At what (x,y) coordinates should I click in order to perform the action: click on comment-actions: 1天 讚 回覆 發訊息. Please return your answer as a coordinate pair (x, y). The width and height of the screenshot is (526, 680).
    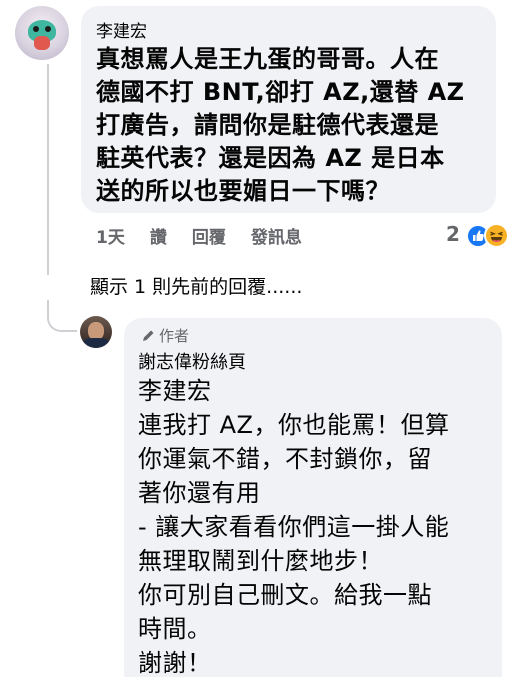
    Looking at the image, I should click on (211, 235).